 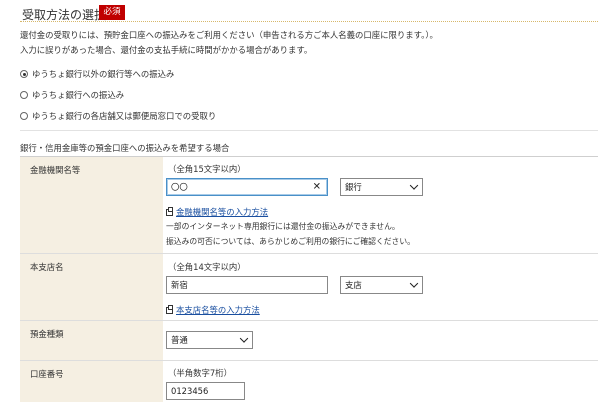 I want to click on option-post-office-pickup: ゆうちょ銀行の各店舗又は郵便局窓口での受取り, so click(x=118, y=116).